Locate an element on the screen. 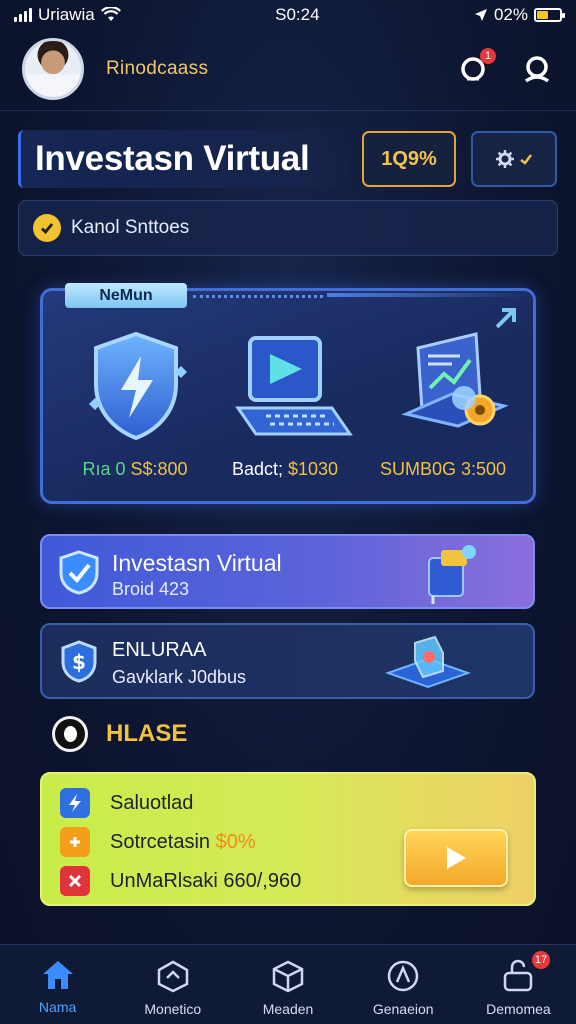 The width and height of the screenshot is (576, 1024). profile-button is located at coordinates (537, 69).